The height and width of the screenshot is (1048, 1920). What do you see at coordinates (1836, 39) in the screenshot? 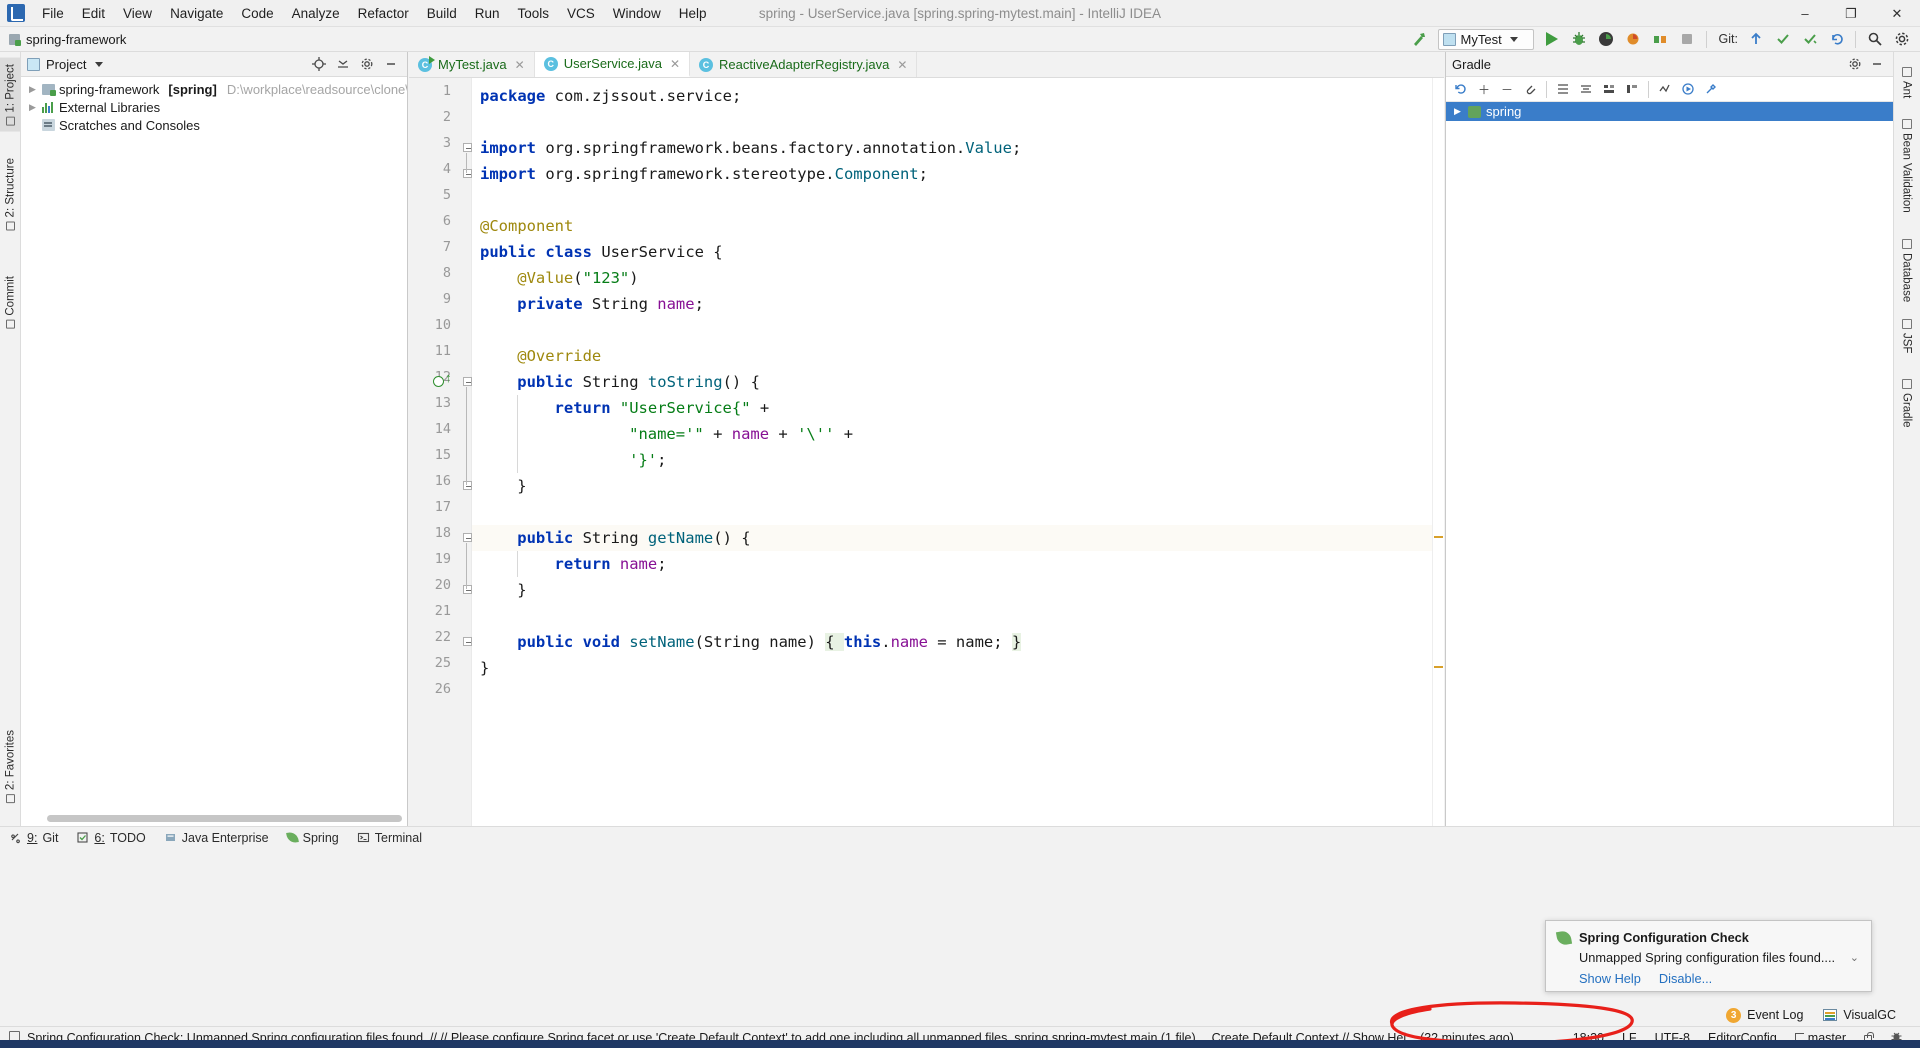
I see `rollback-icon` at bounding box center [1836, 39].